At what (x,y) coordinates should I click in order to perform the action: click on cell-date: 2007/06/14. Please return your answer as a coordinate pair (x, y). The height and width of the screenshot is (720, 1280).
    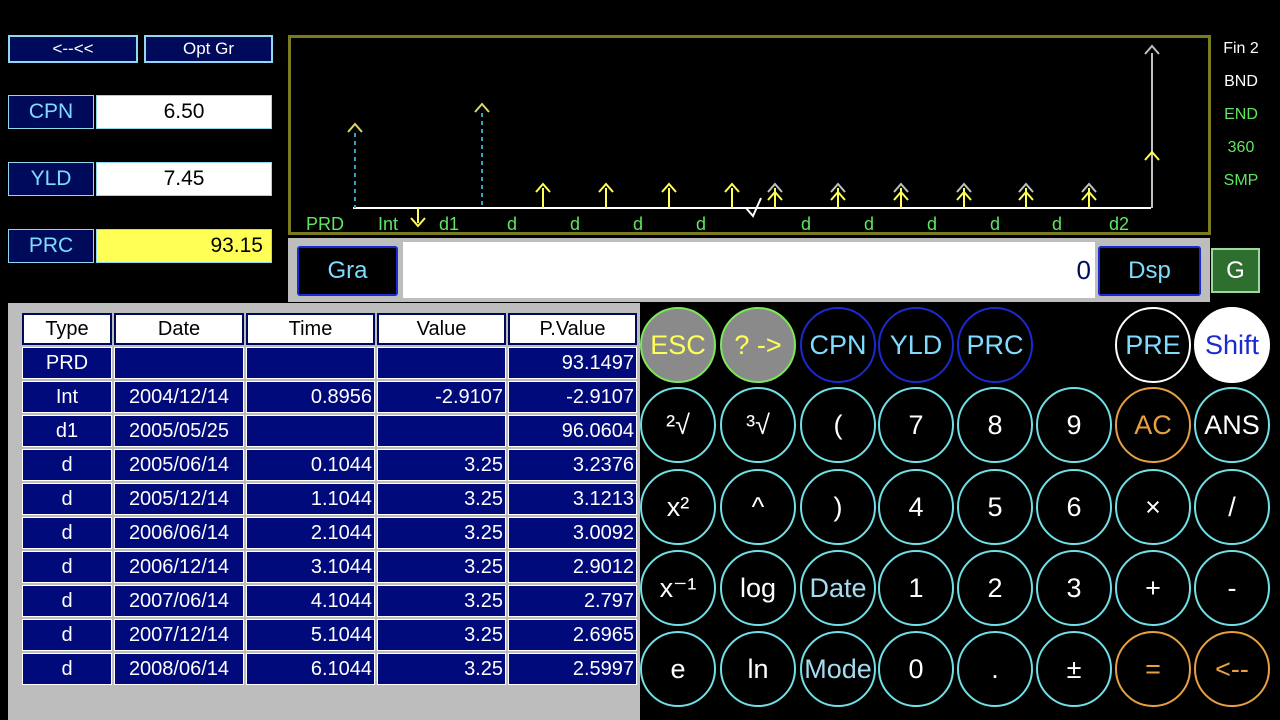
    Looking at the image, I should click on (179, 601).